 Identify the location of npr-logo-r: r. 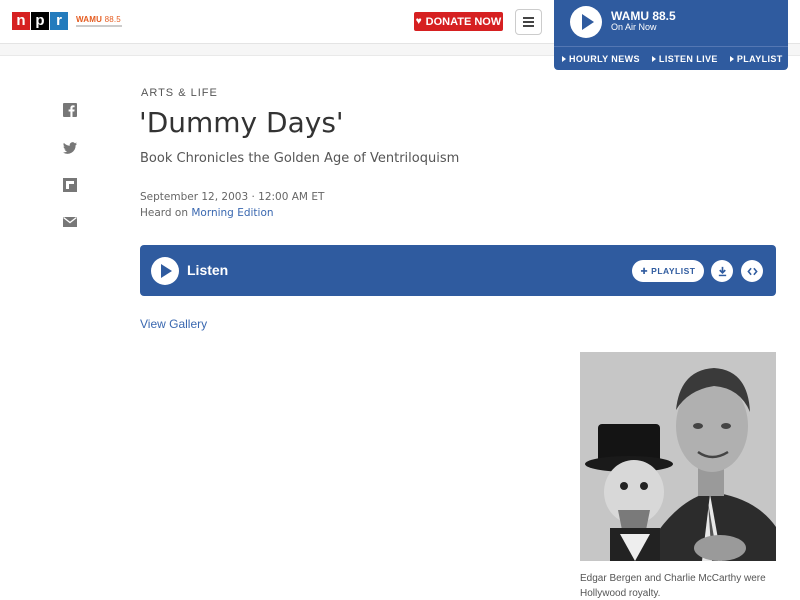
(59, 21).